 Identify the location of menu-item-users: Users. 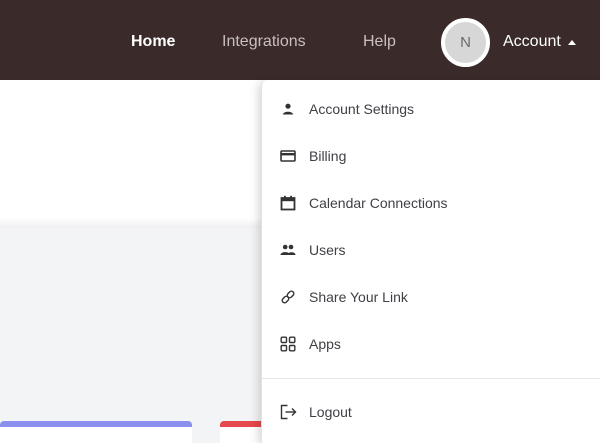
(431, 250).